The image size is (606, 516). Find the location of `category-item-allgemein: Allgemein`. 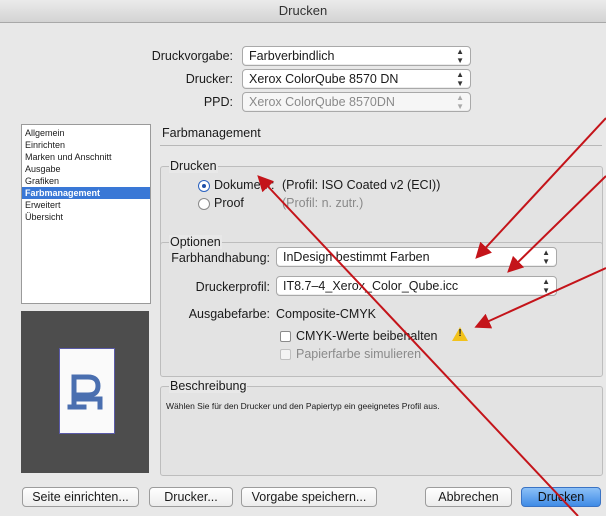

category-item-allgemein: Allgemein is located at coordinates (86, 133).